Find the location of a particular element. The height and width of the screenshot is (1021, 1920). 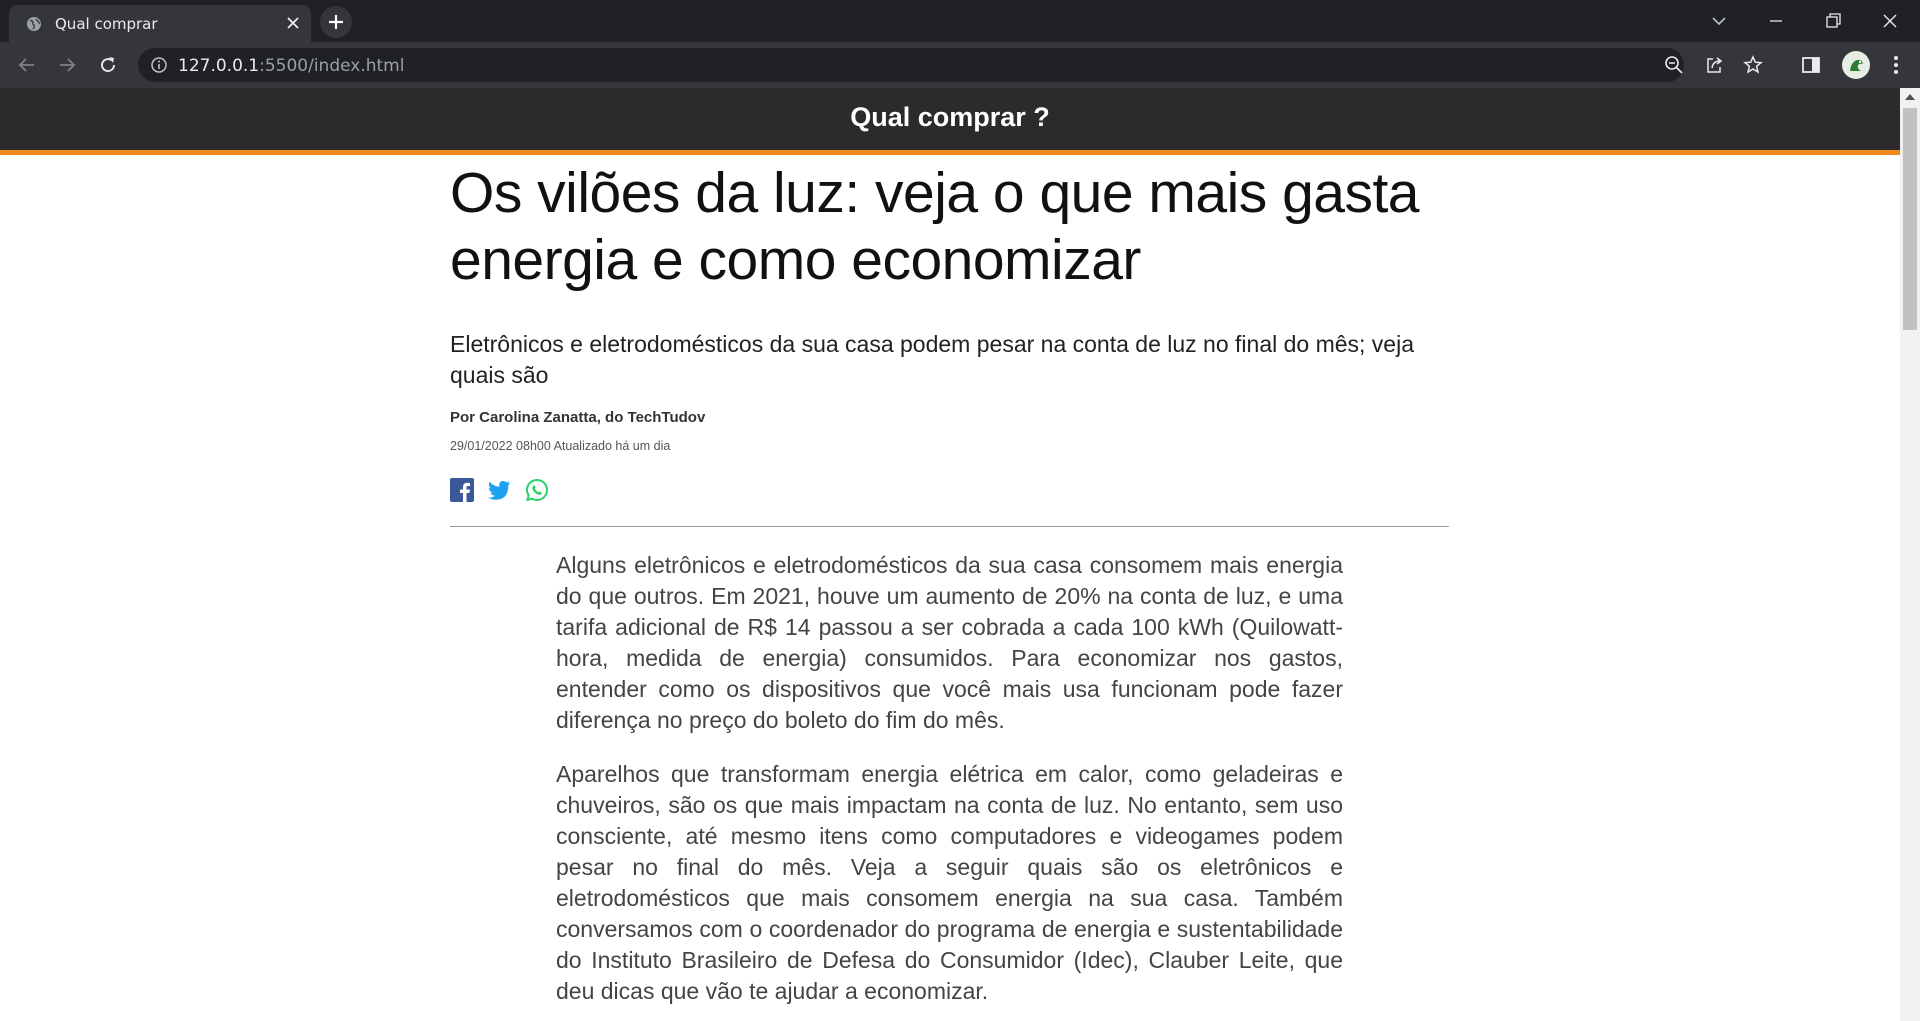

restore-icon is located at coordinates (1833, 21).